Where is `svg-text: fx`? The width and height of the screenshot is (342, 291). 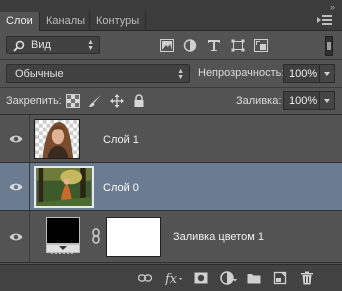 svg-text: fx is located at coordinates (171, 278).